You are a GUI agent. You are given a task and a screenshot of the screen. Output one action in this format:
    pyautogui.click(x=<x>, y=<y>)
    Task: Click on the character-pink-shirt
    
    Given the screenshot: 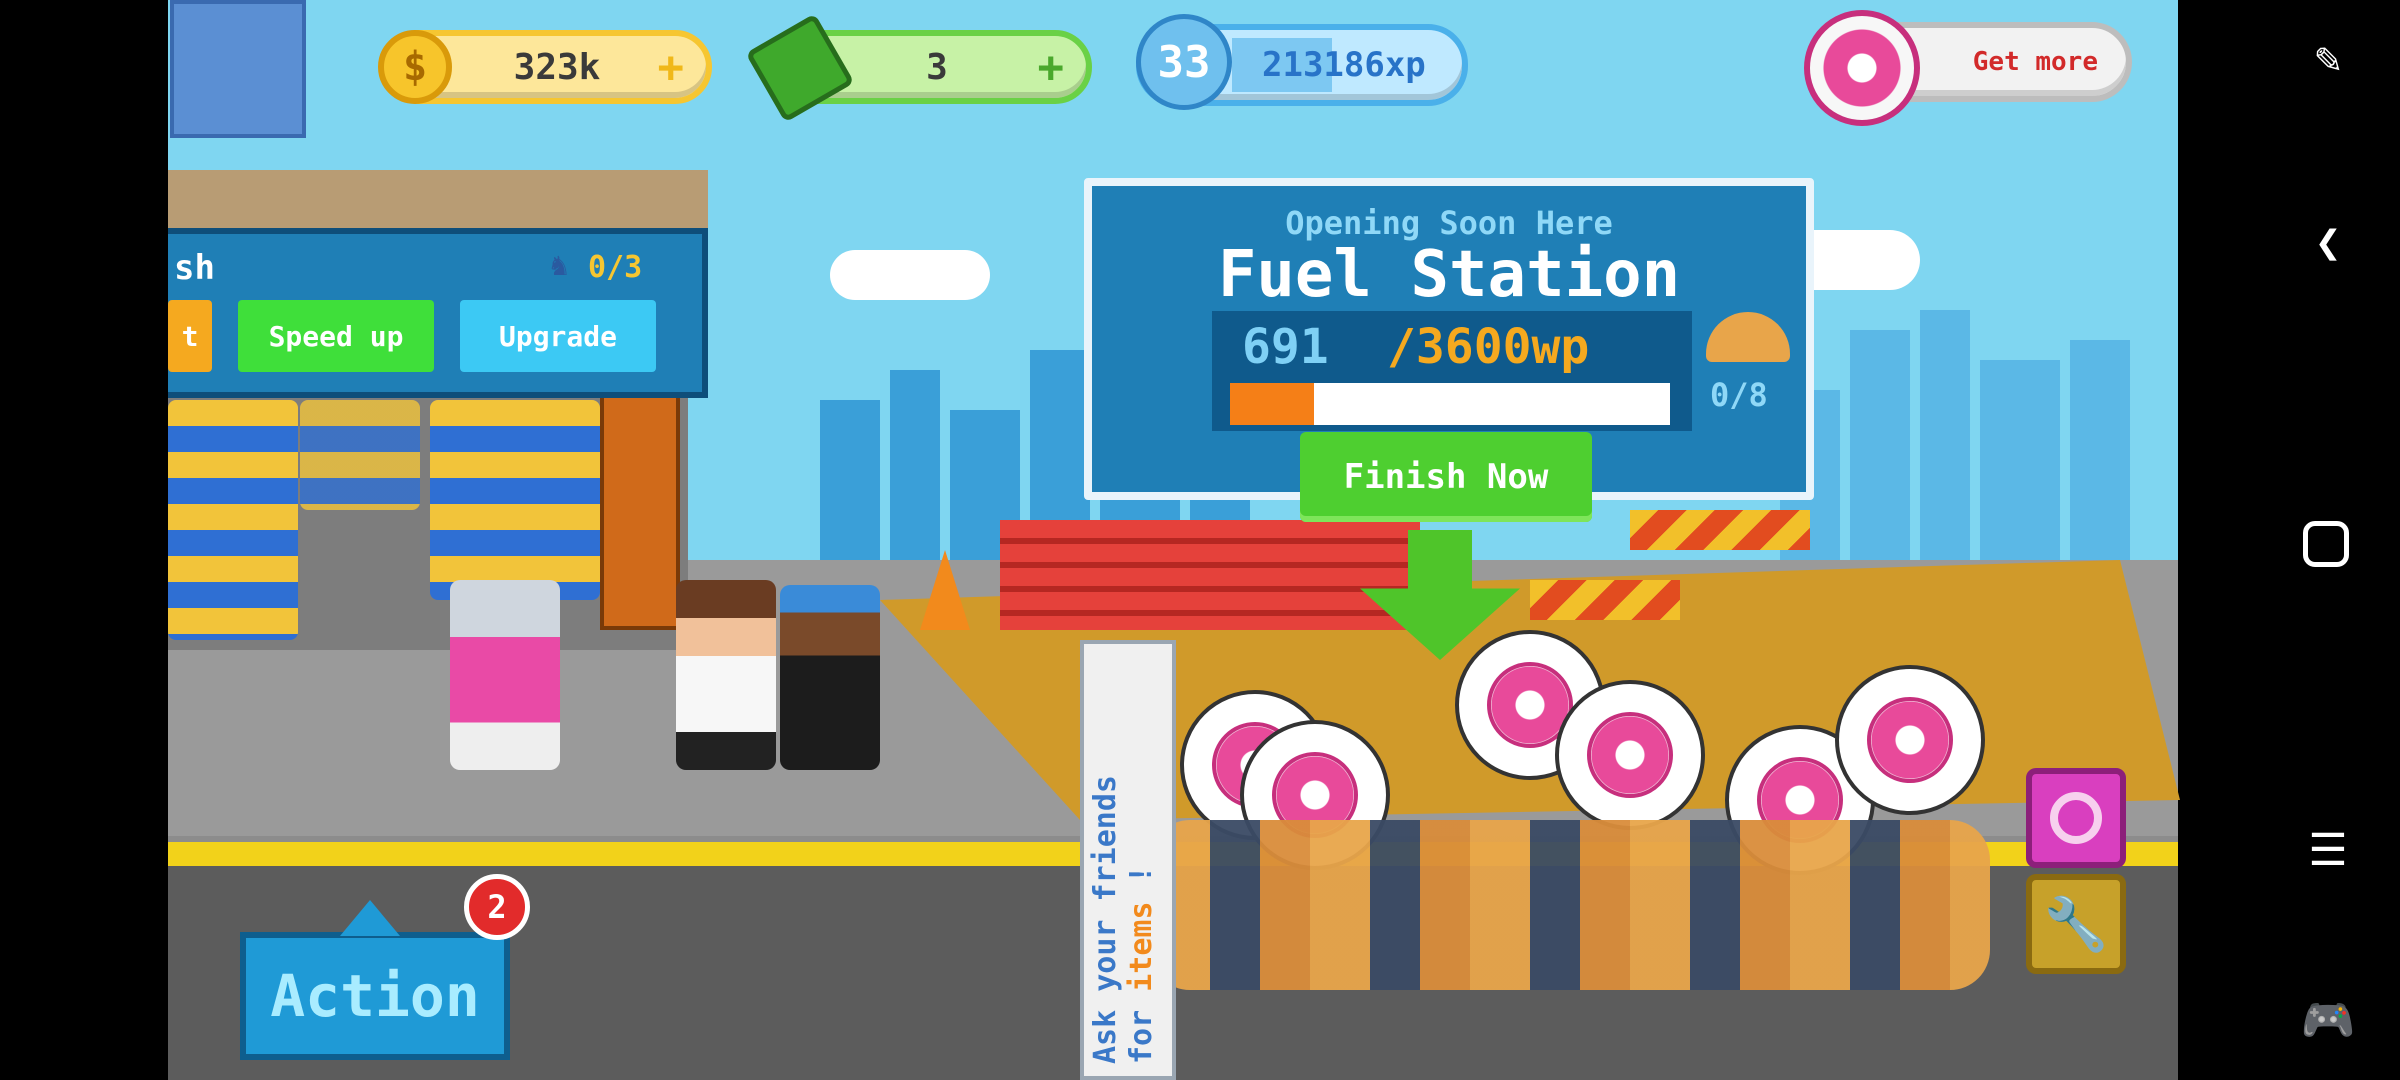 What is the action you would take?
    pyautogui.click(x=505, y=675)
    